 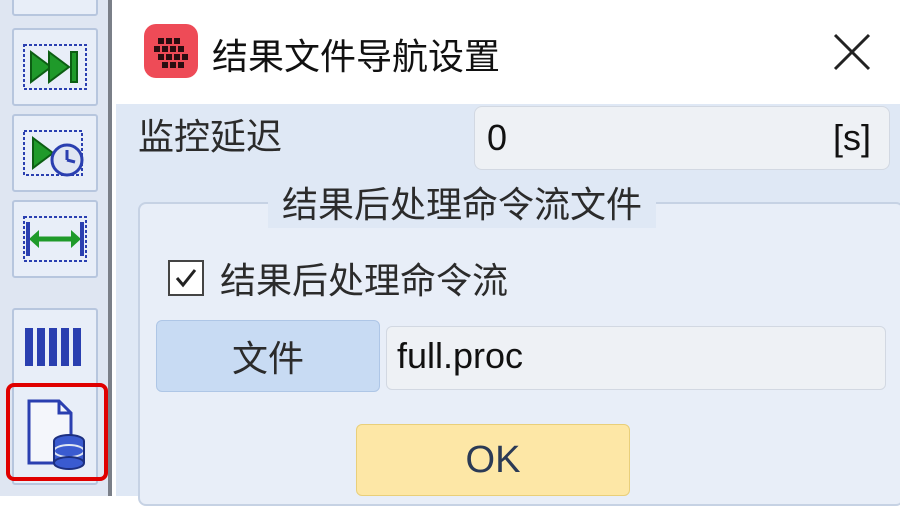 I want to click on fast-forward-icon, so click(x=55, y=67).